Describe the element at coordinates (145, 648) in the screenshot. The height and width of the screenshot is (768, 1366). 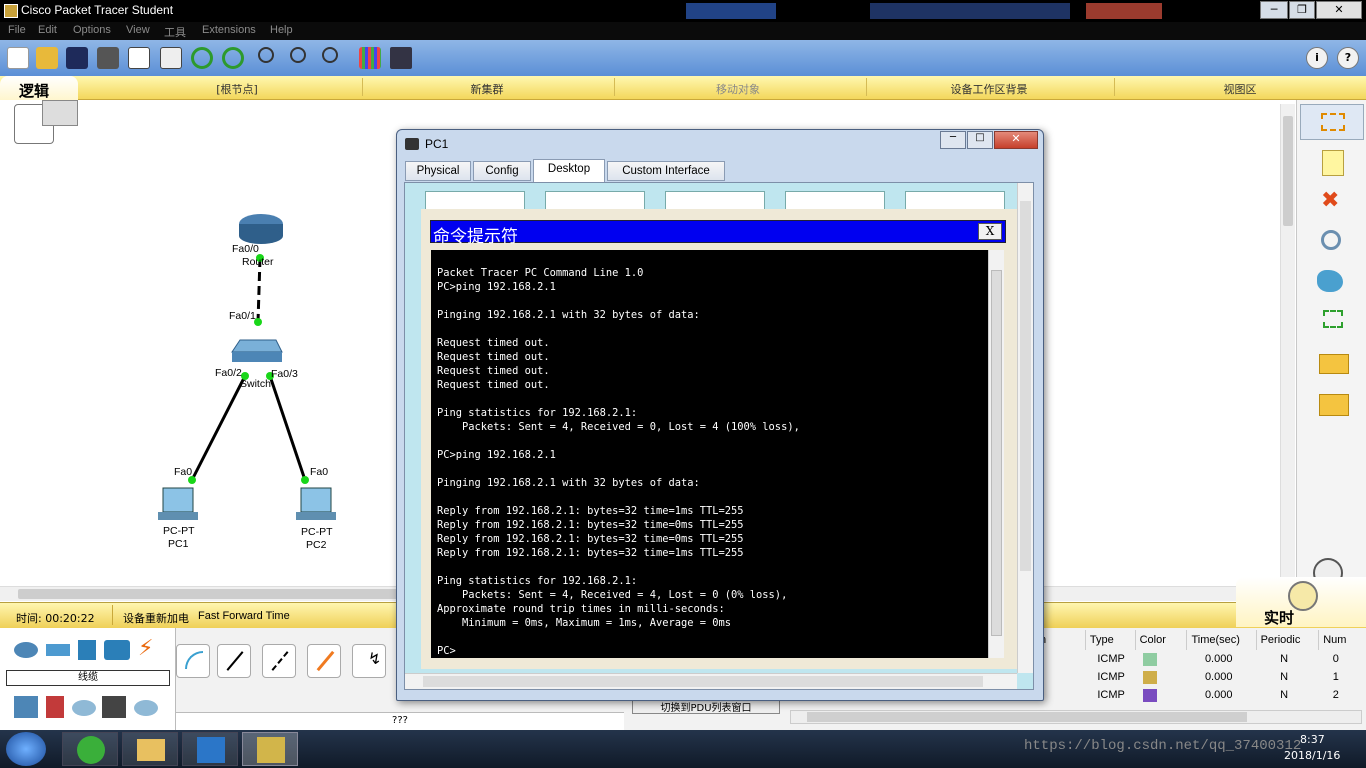
I see `connections-category-icon: ⚡` at that location.